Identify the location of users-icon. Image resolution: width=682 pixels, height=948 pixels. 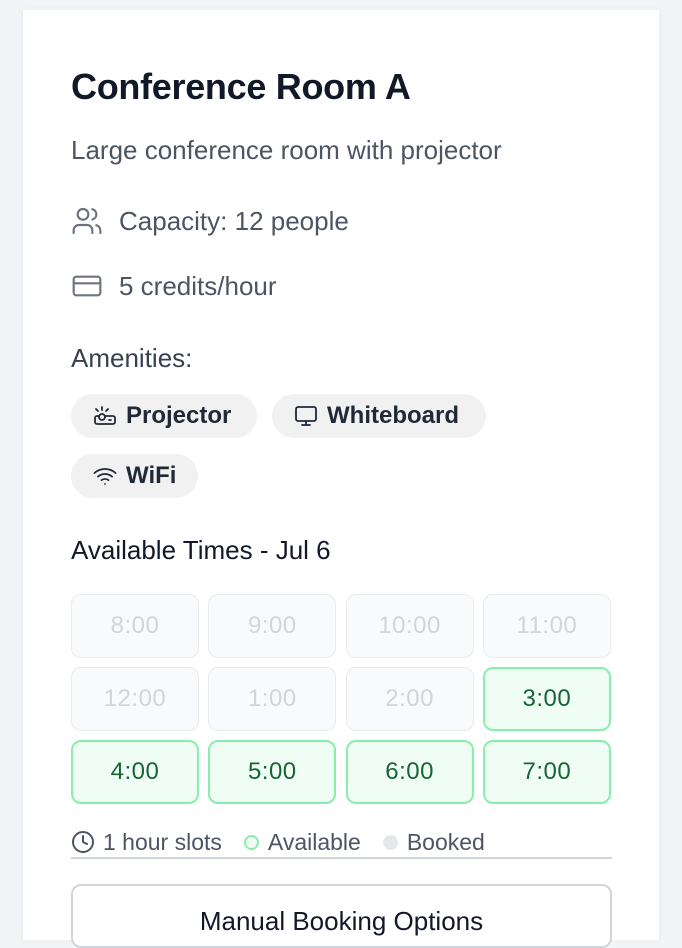
(87, 221).